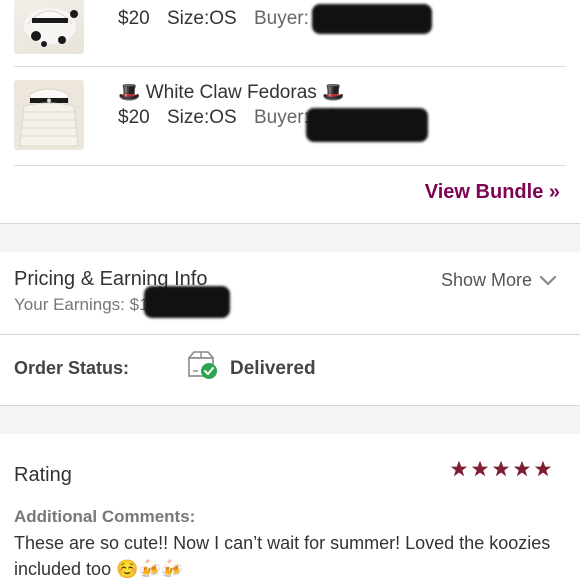  I want to click on comments-label: Additional Comments:, so click(105, 516).